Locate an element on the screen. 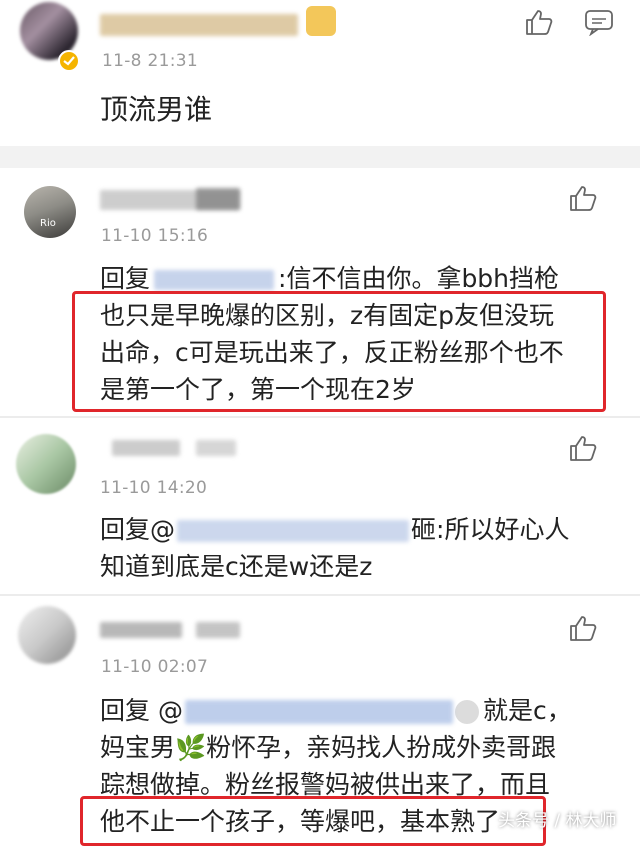  watermark: 头条号 / 林大师 is located at coordinates (557, 821).